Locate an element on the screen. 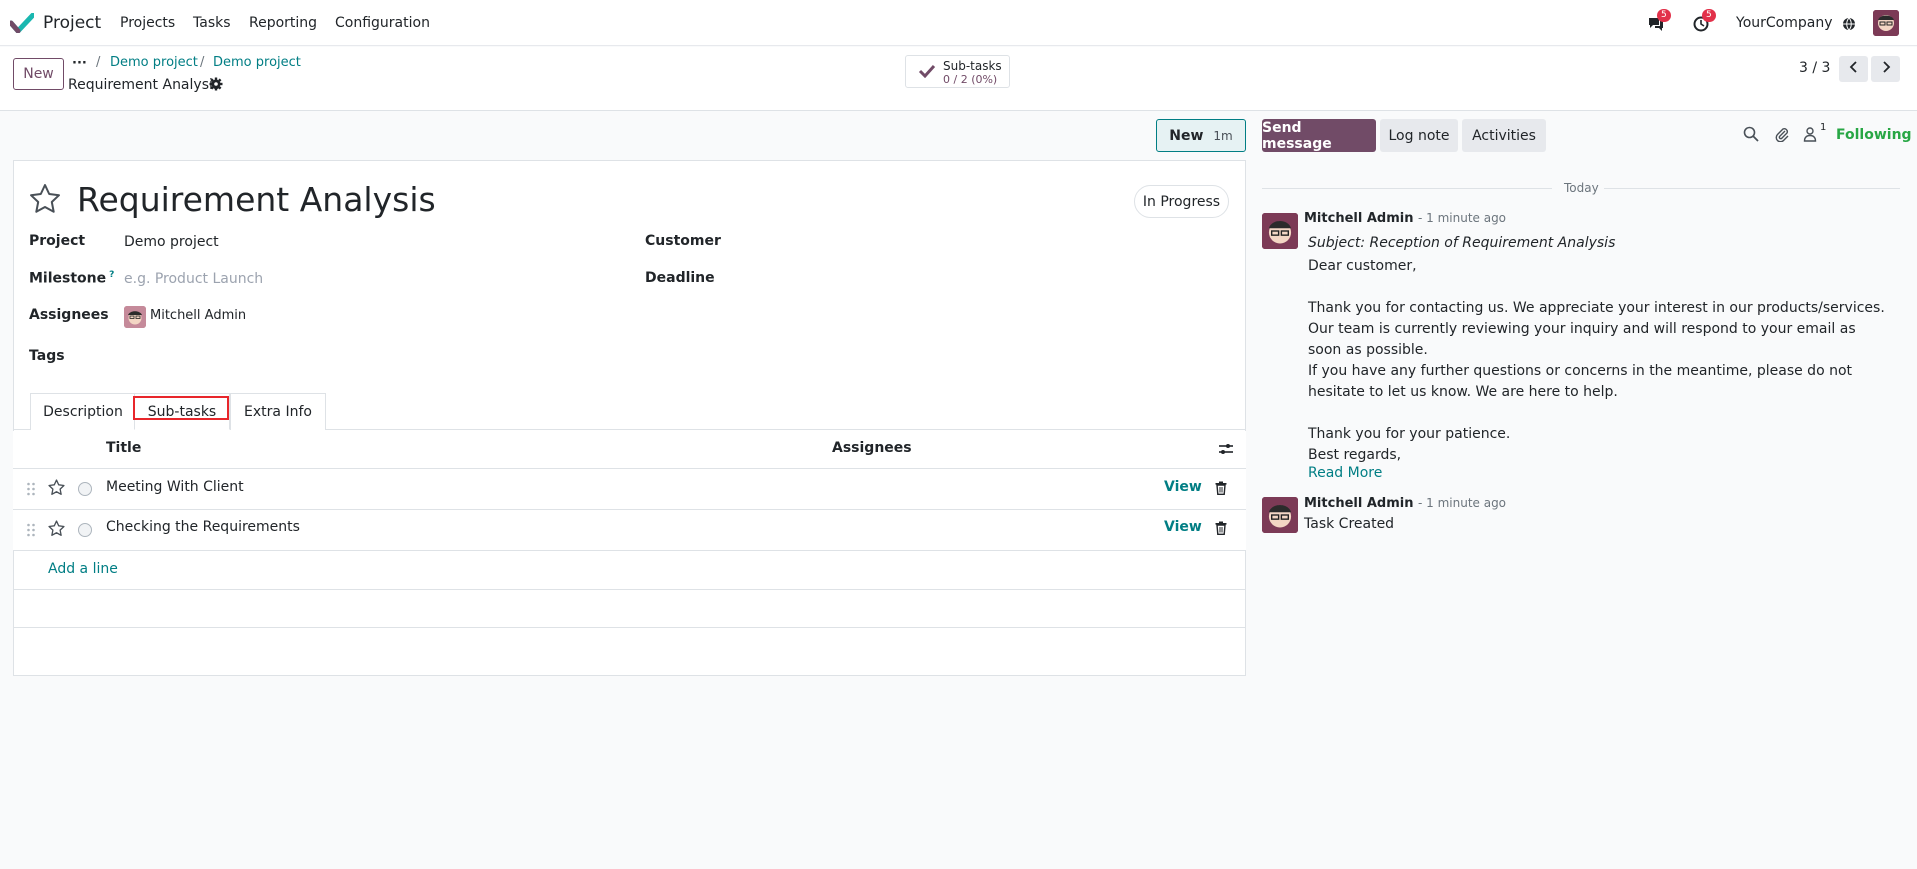  row-title: Meeting With Client is located at coordinates (175, 487).